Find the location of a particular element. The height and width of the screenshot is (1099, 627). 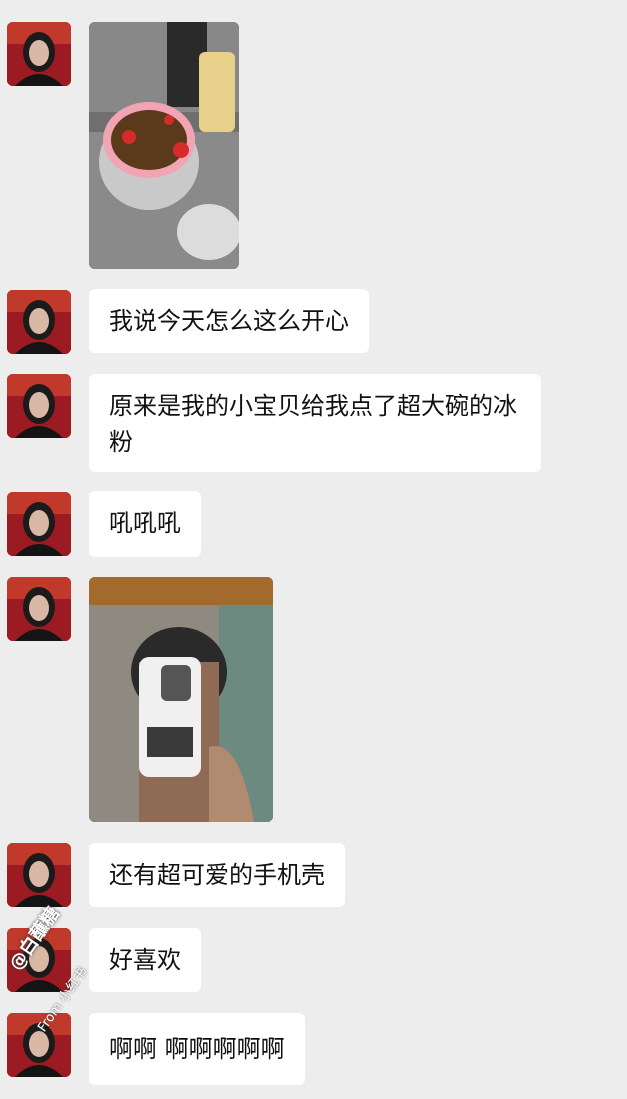

chat-bubble: 吼吼吼 is located at coordinates (145, 524).